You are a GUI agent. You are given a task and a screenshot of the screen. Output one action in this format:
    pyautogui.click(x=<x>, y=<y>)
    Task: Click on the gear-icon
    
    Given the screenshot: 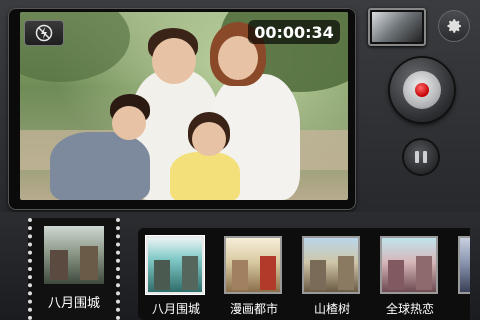 What is the action you would take?
    pyautogui.click(x=454, y=26)
    